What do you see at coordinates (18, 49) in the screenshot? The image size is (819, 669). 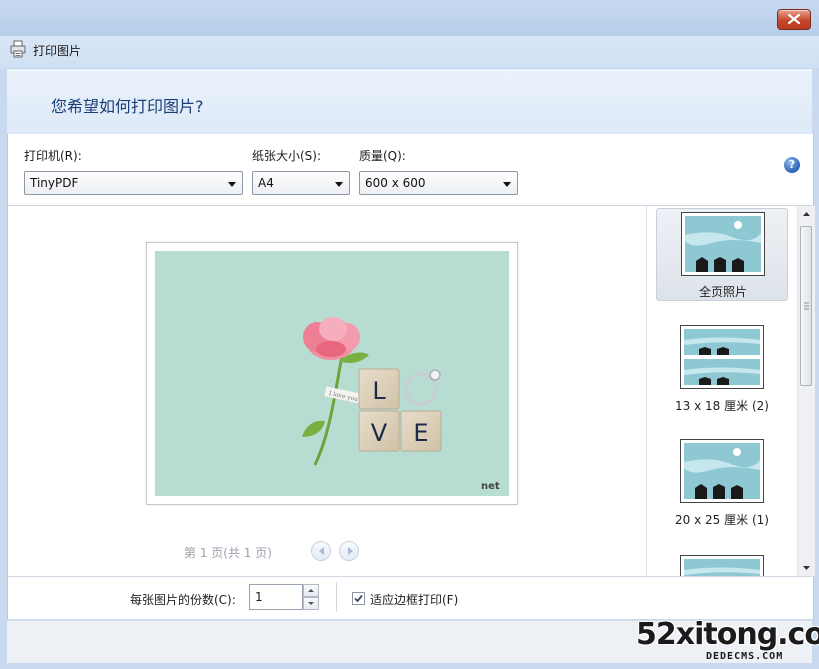 I see `printer-icon` at bounding box center [18, 49].